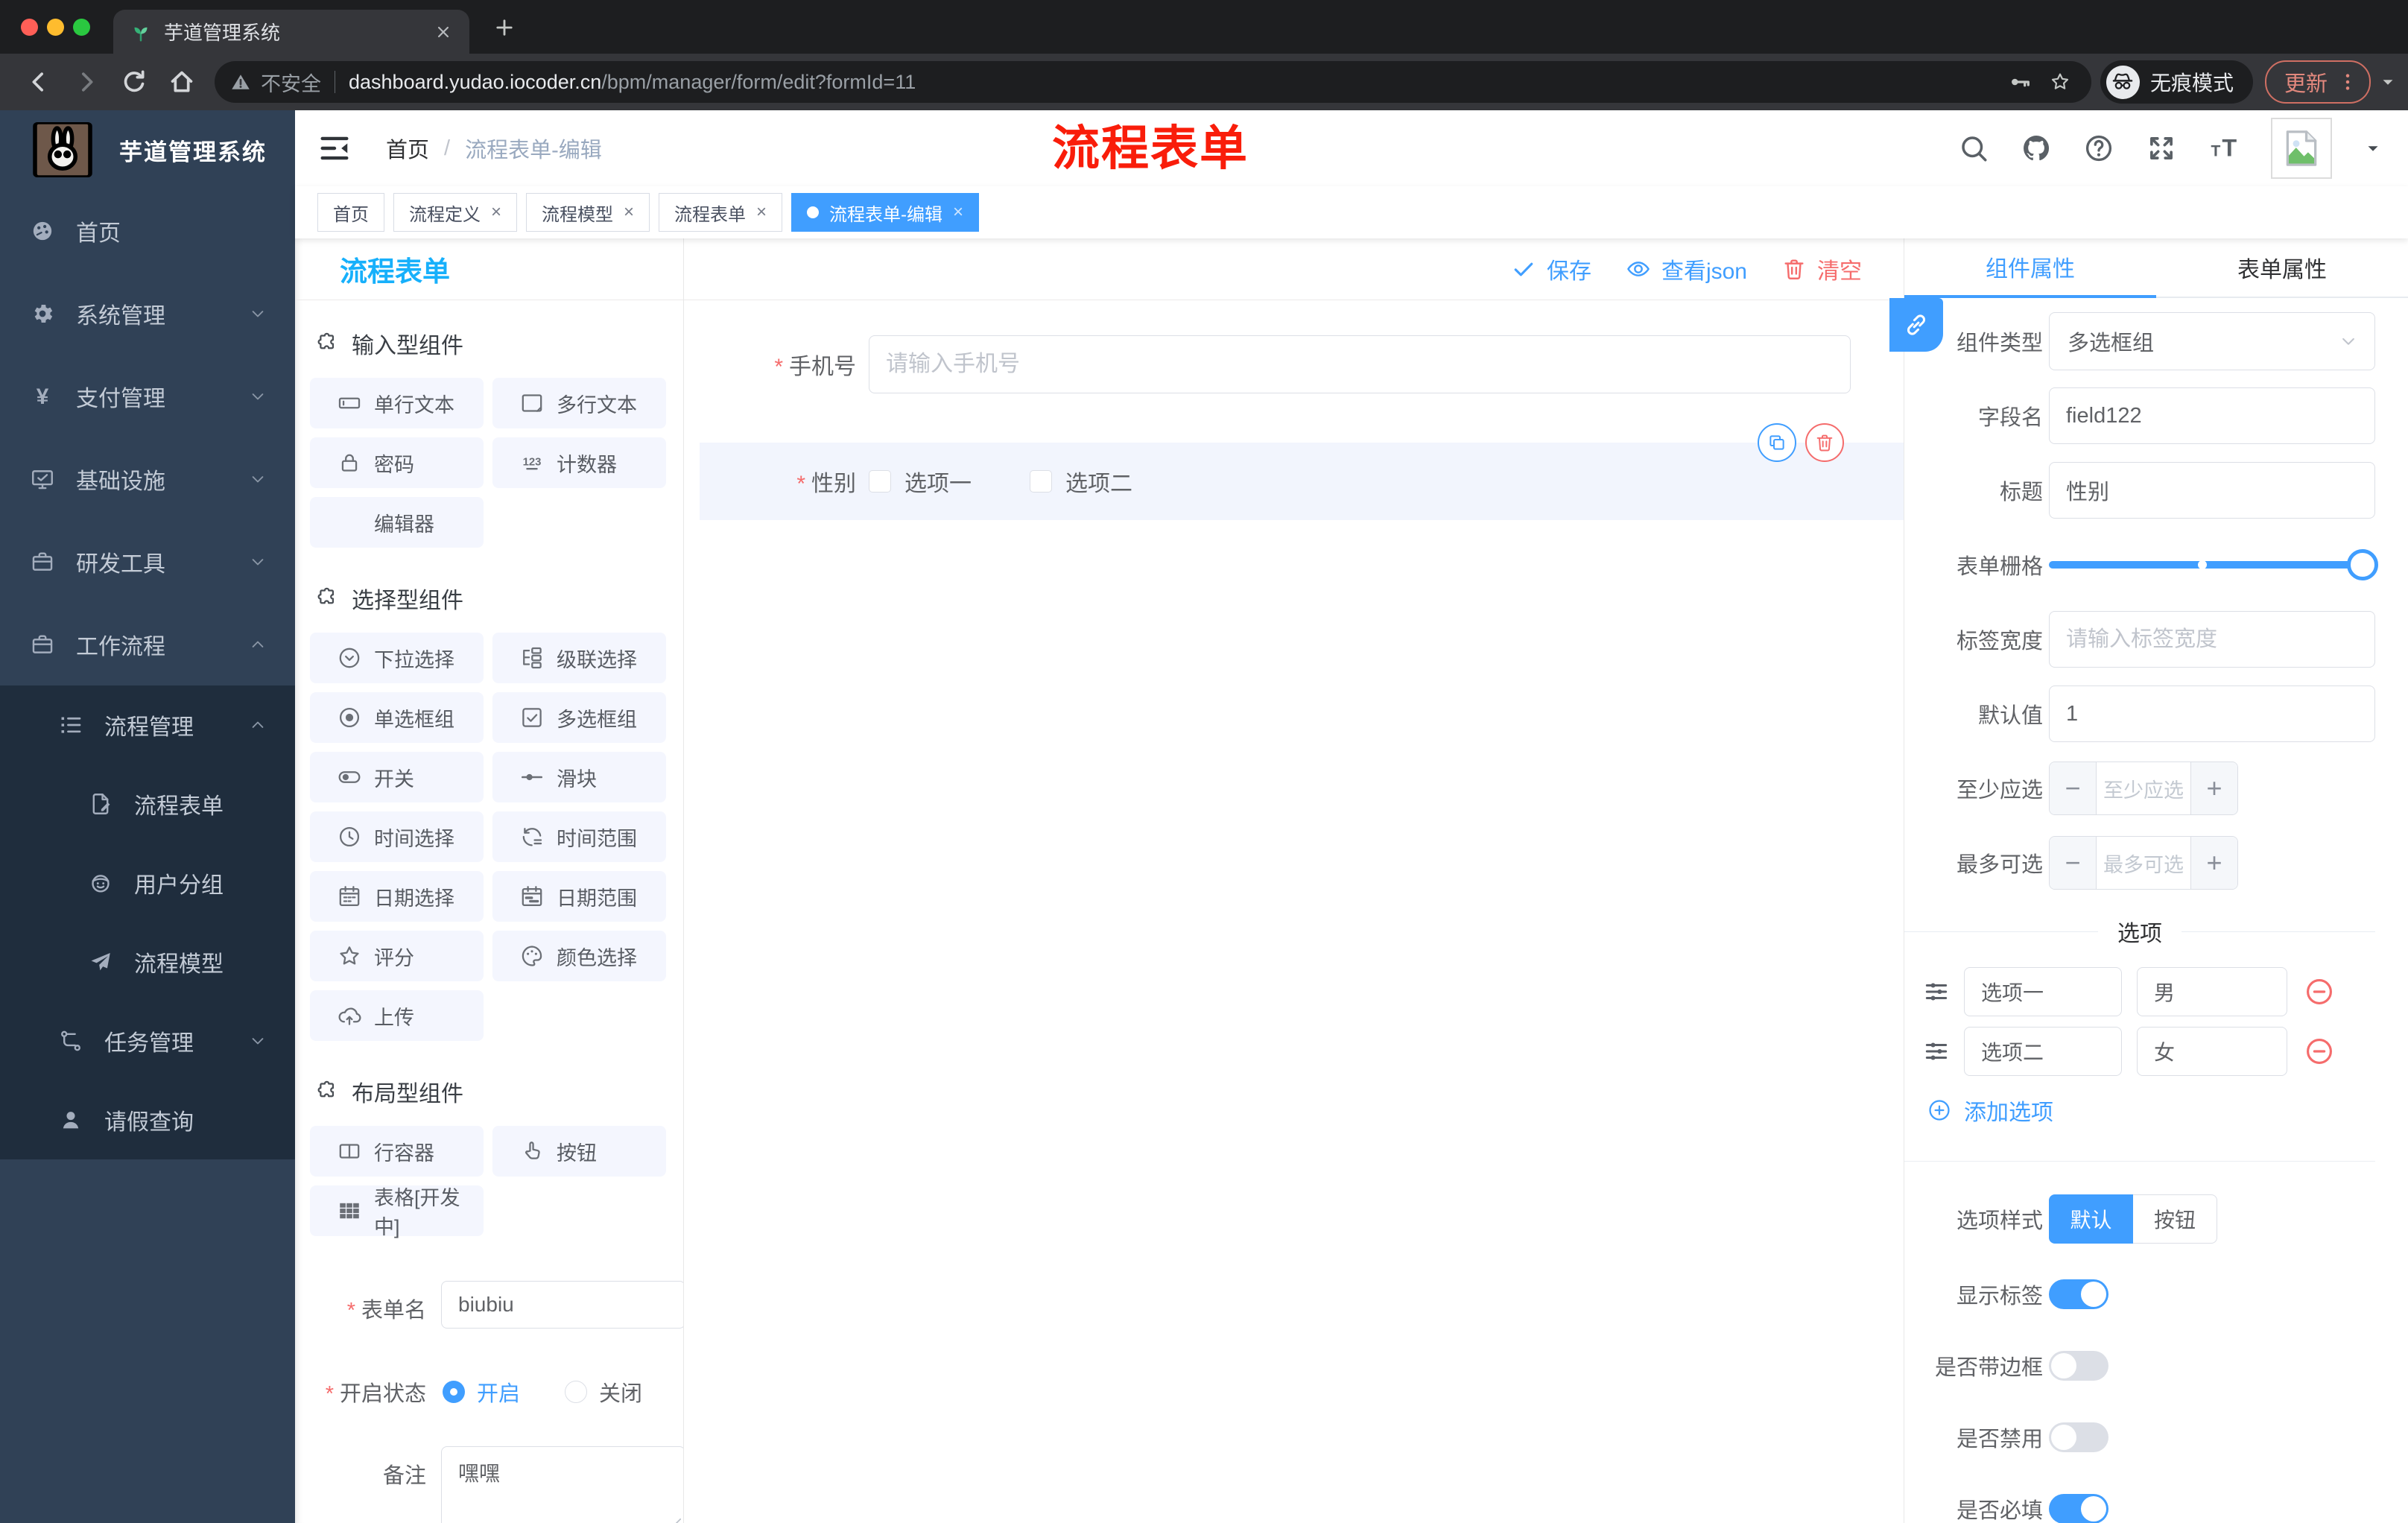 This screenshot has height=1523, width=2408. What do you see at coordinates (2212, 714) in the screenshot?
I see `default-value-input` at bounding box center [2212, 714].